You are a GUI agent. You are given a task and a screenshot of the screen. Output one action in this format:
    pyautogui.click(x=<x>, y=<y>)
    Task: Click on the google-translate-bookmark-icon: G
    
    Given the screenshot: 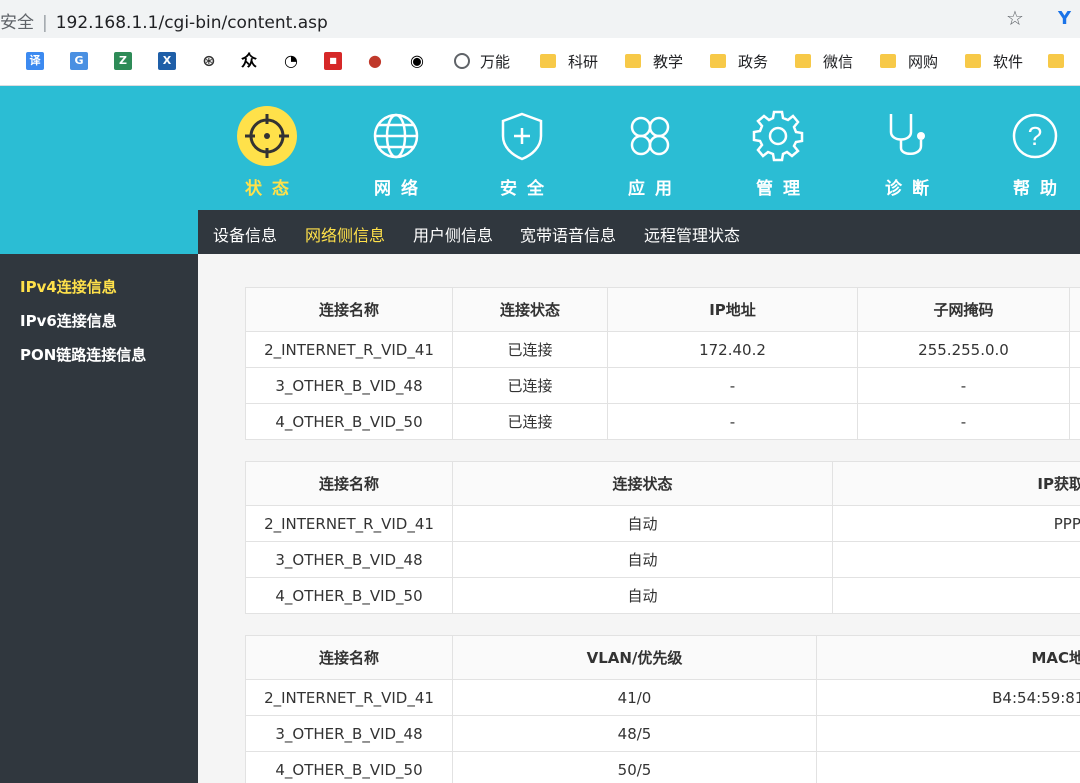 What is the action you would take?
    pyautogui.click(x=79, y=61)
    